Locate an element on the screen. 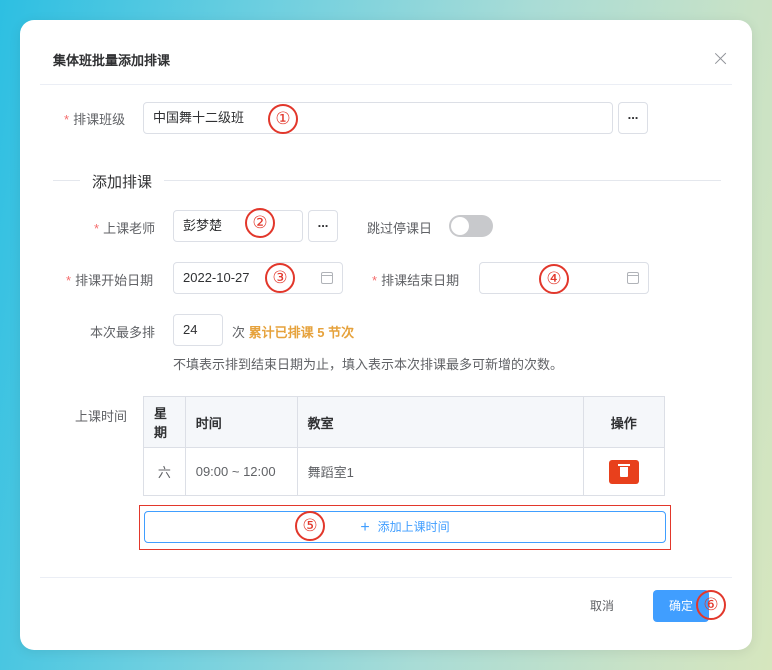  max-count-input: 24 is located at coordinates (198, 330).